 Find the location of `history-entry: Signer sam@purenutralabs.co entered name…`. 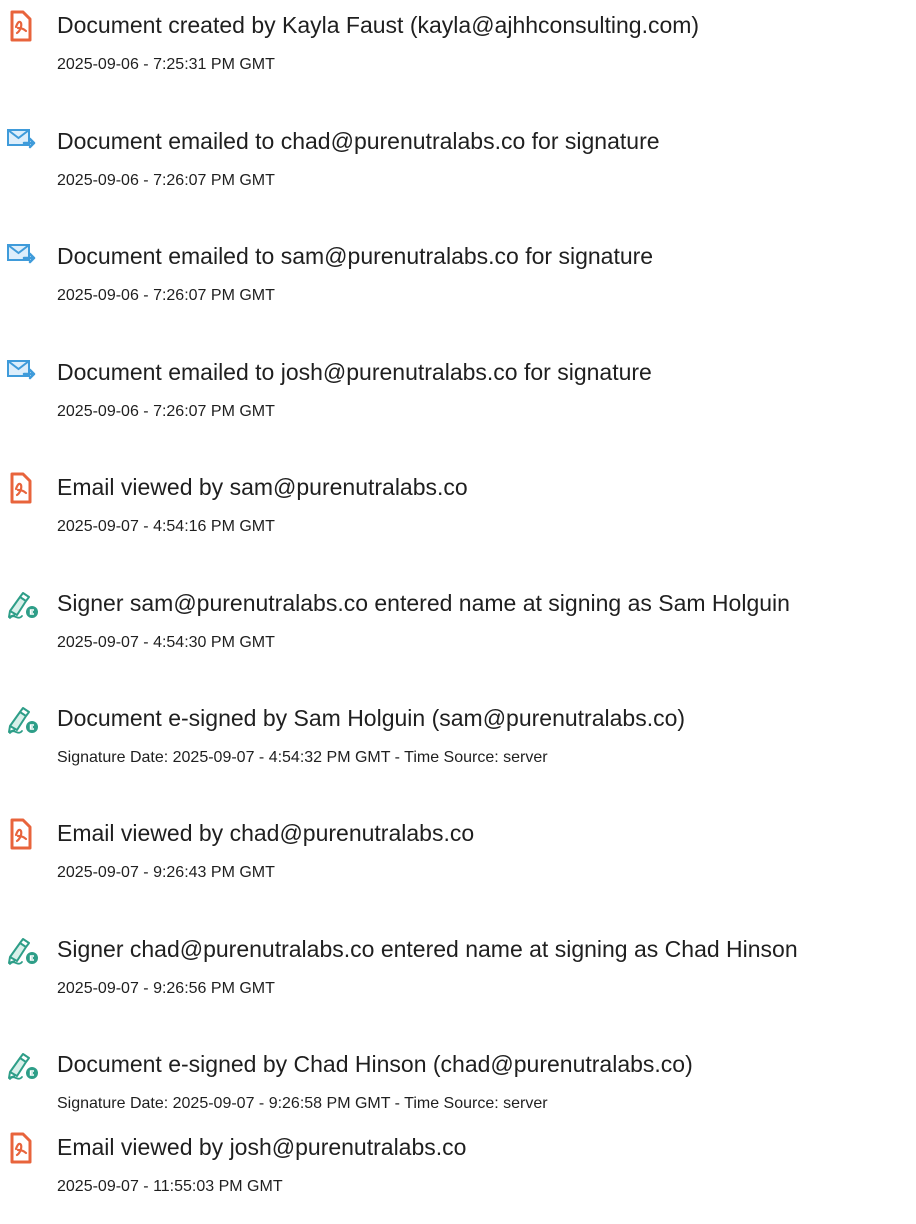

history-entry: Signer sam@purenutralabs.co entered name… is located at coordinates (458, 633).